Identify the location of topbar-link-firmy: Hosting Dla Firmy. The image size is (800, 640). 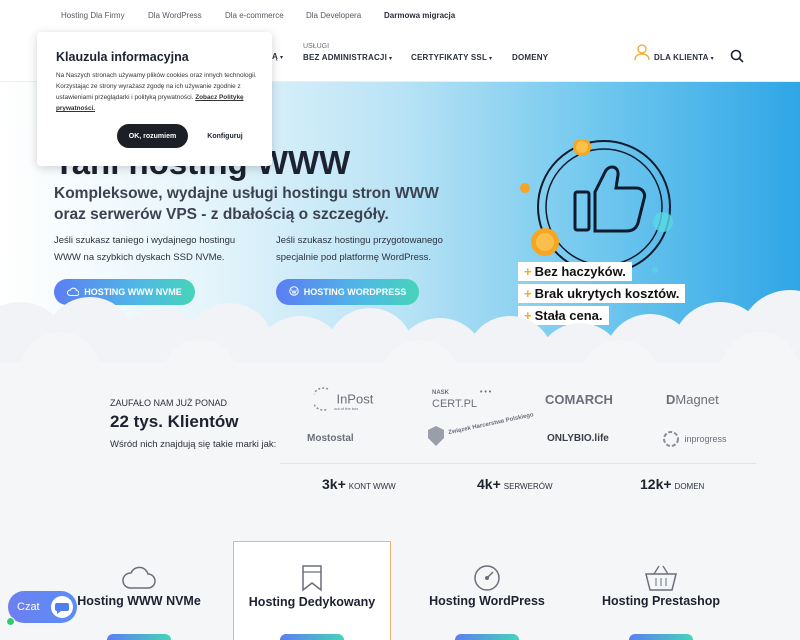
(93, 15).